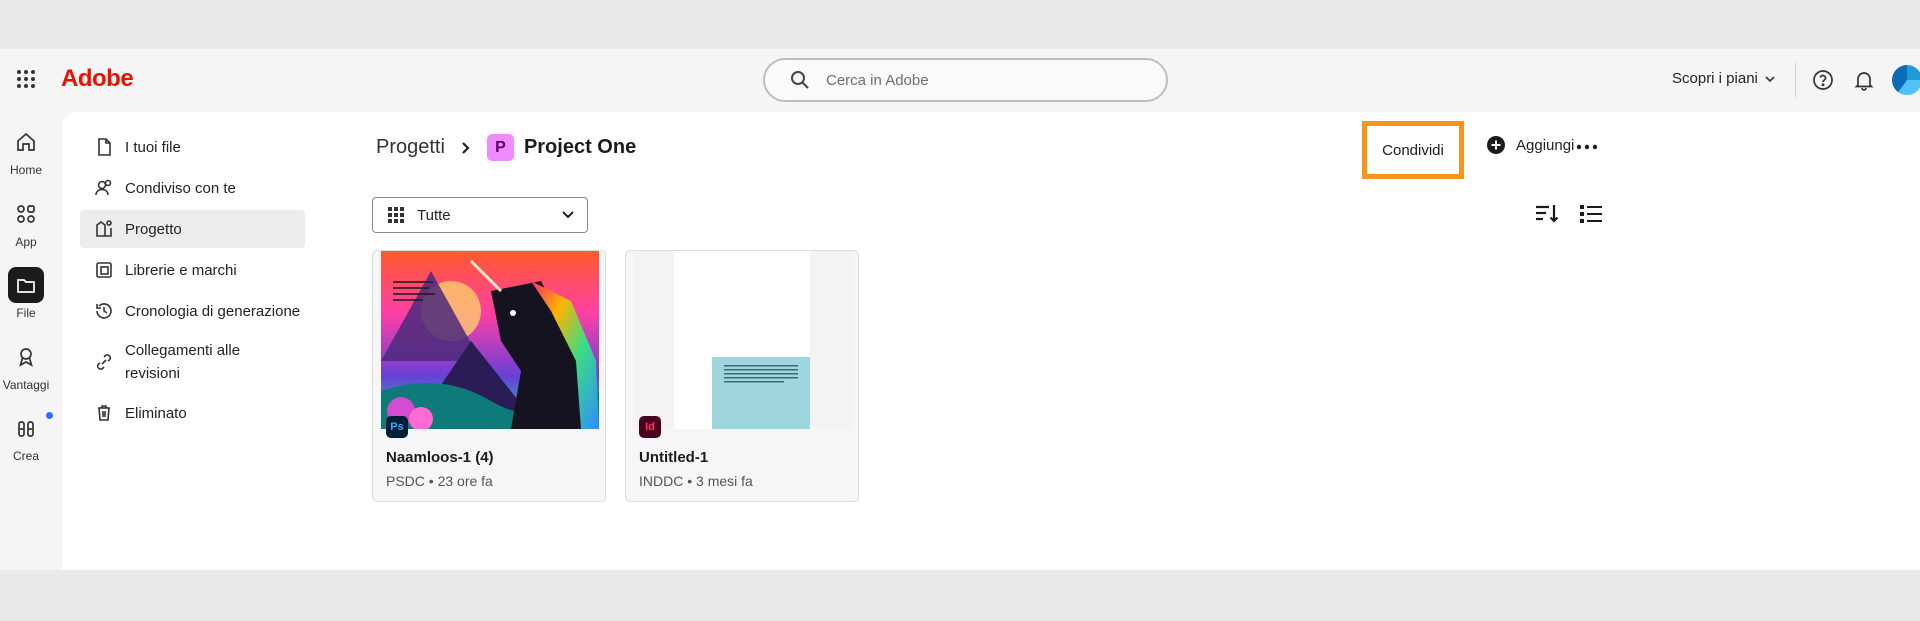 Image resolution: width=1920 pixels, height=621 pixels. I want to click on subnav-label: Progetto, so click(153, 229).